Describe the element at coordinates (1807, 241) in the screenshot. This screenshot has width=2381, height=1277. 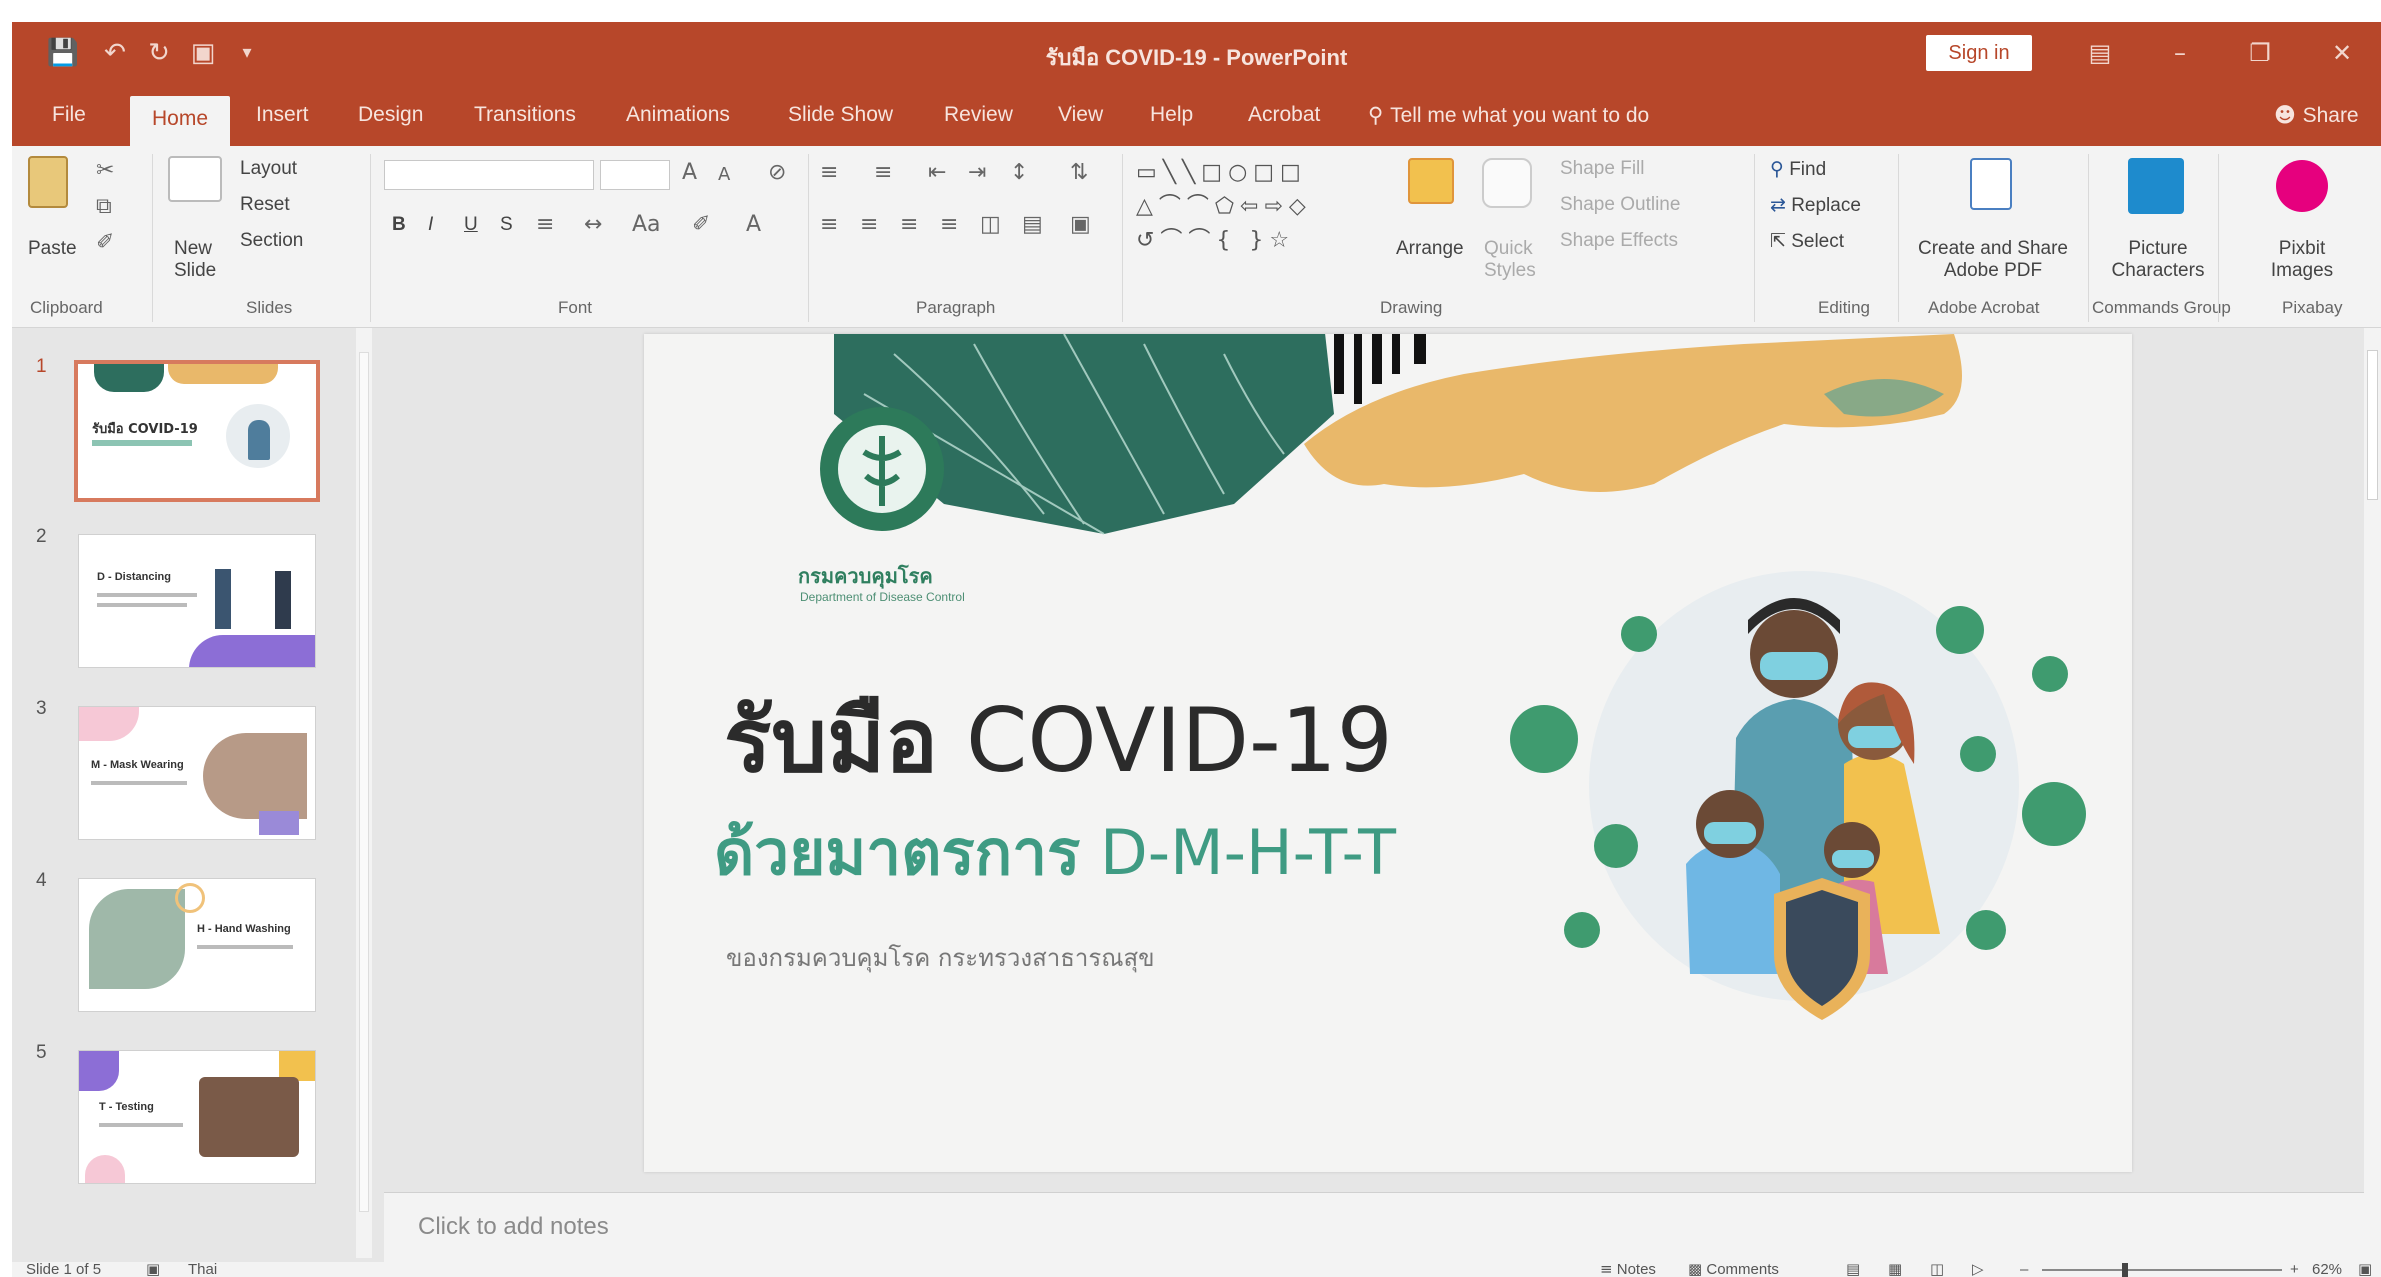
I see `select-button: ⇱ Select` at that location.